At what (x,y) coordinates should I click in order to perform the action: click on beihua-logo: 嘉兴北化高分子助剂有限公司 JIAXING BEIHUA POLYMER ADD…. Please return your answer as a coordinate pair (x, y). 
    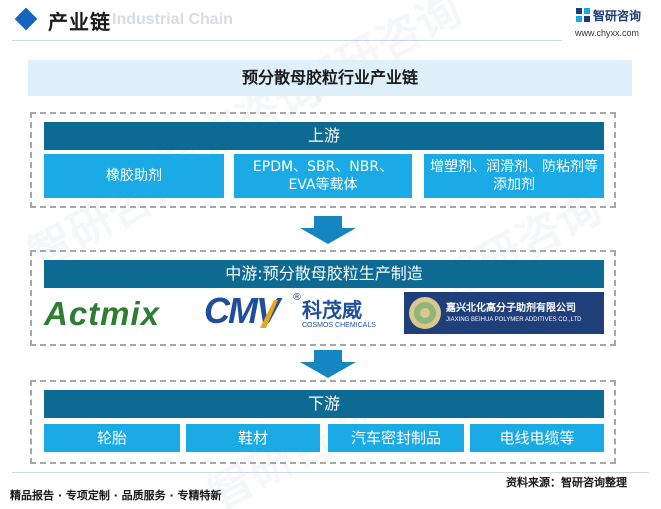
    Looking at the image, I should click on (504, 313).